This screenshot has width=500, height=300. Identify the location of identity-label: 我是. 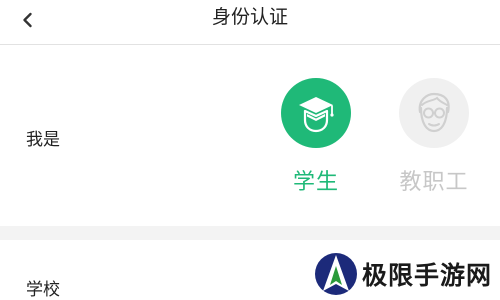
(43, 140).